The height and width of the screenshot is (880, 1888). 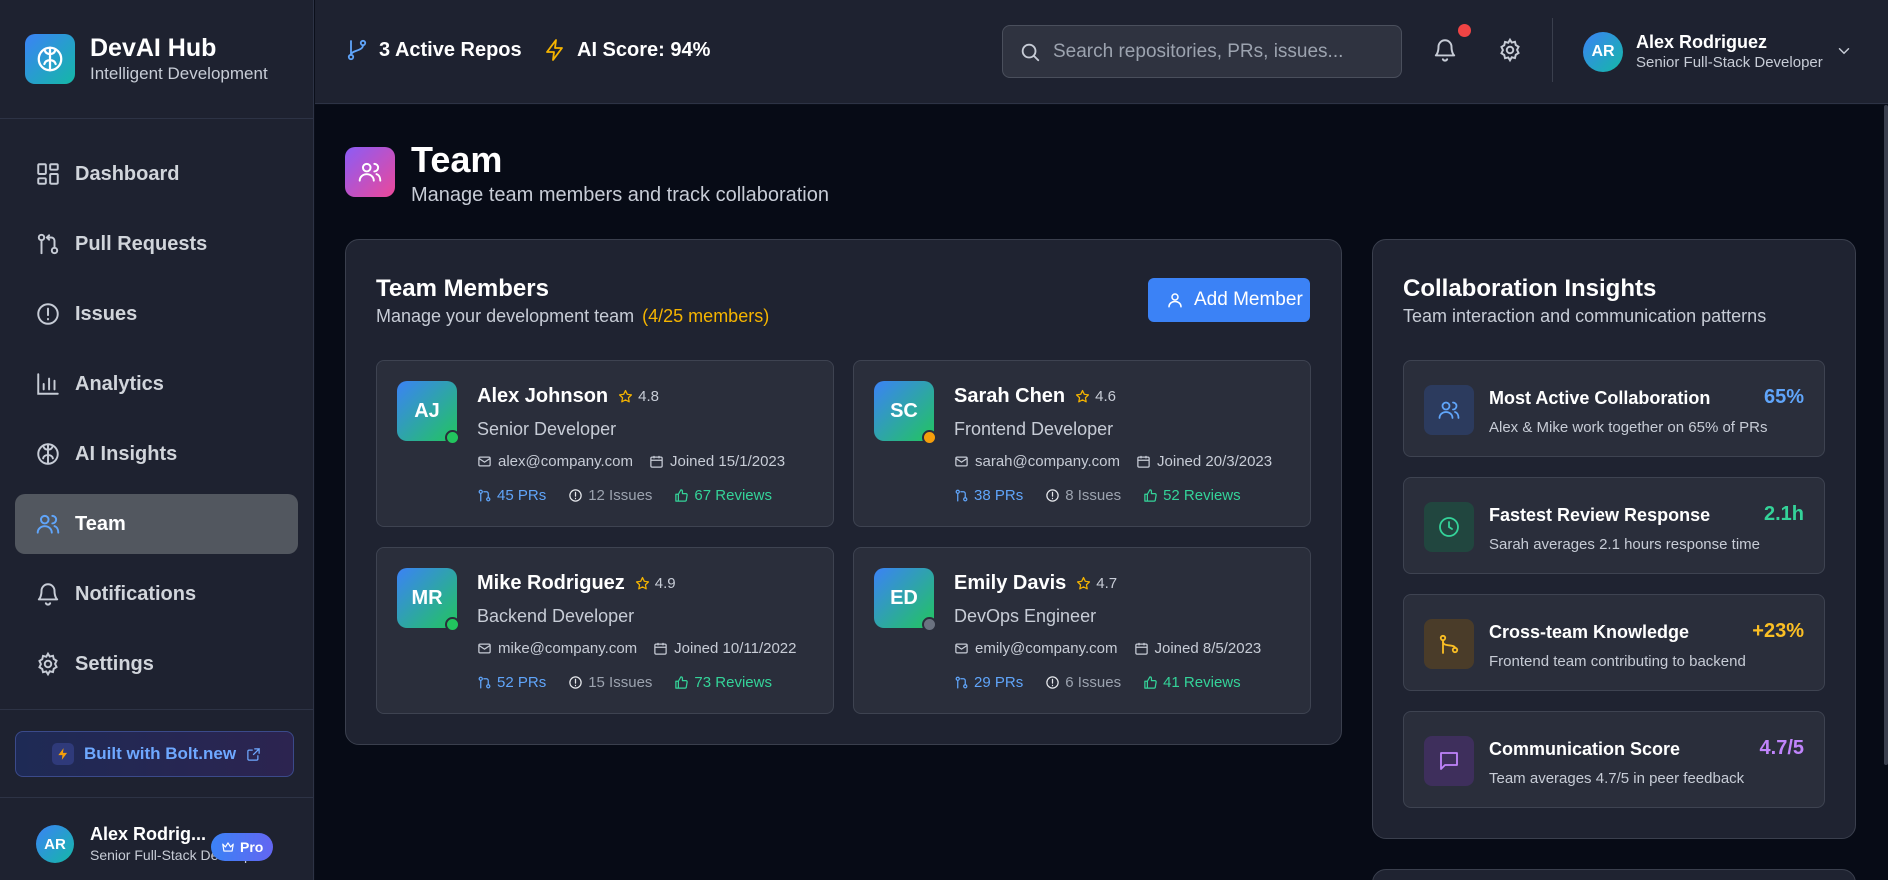 I want to click on member-issues: 8 Issues, so click(x=1093, y=495).